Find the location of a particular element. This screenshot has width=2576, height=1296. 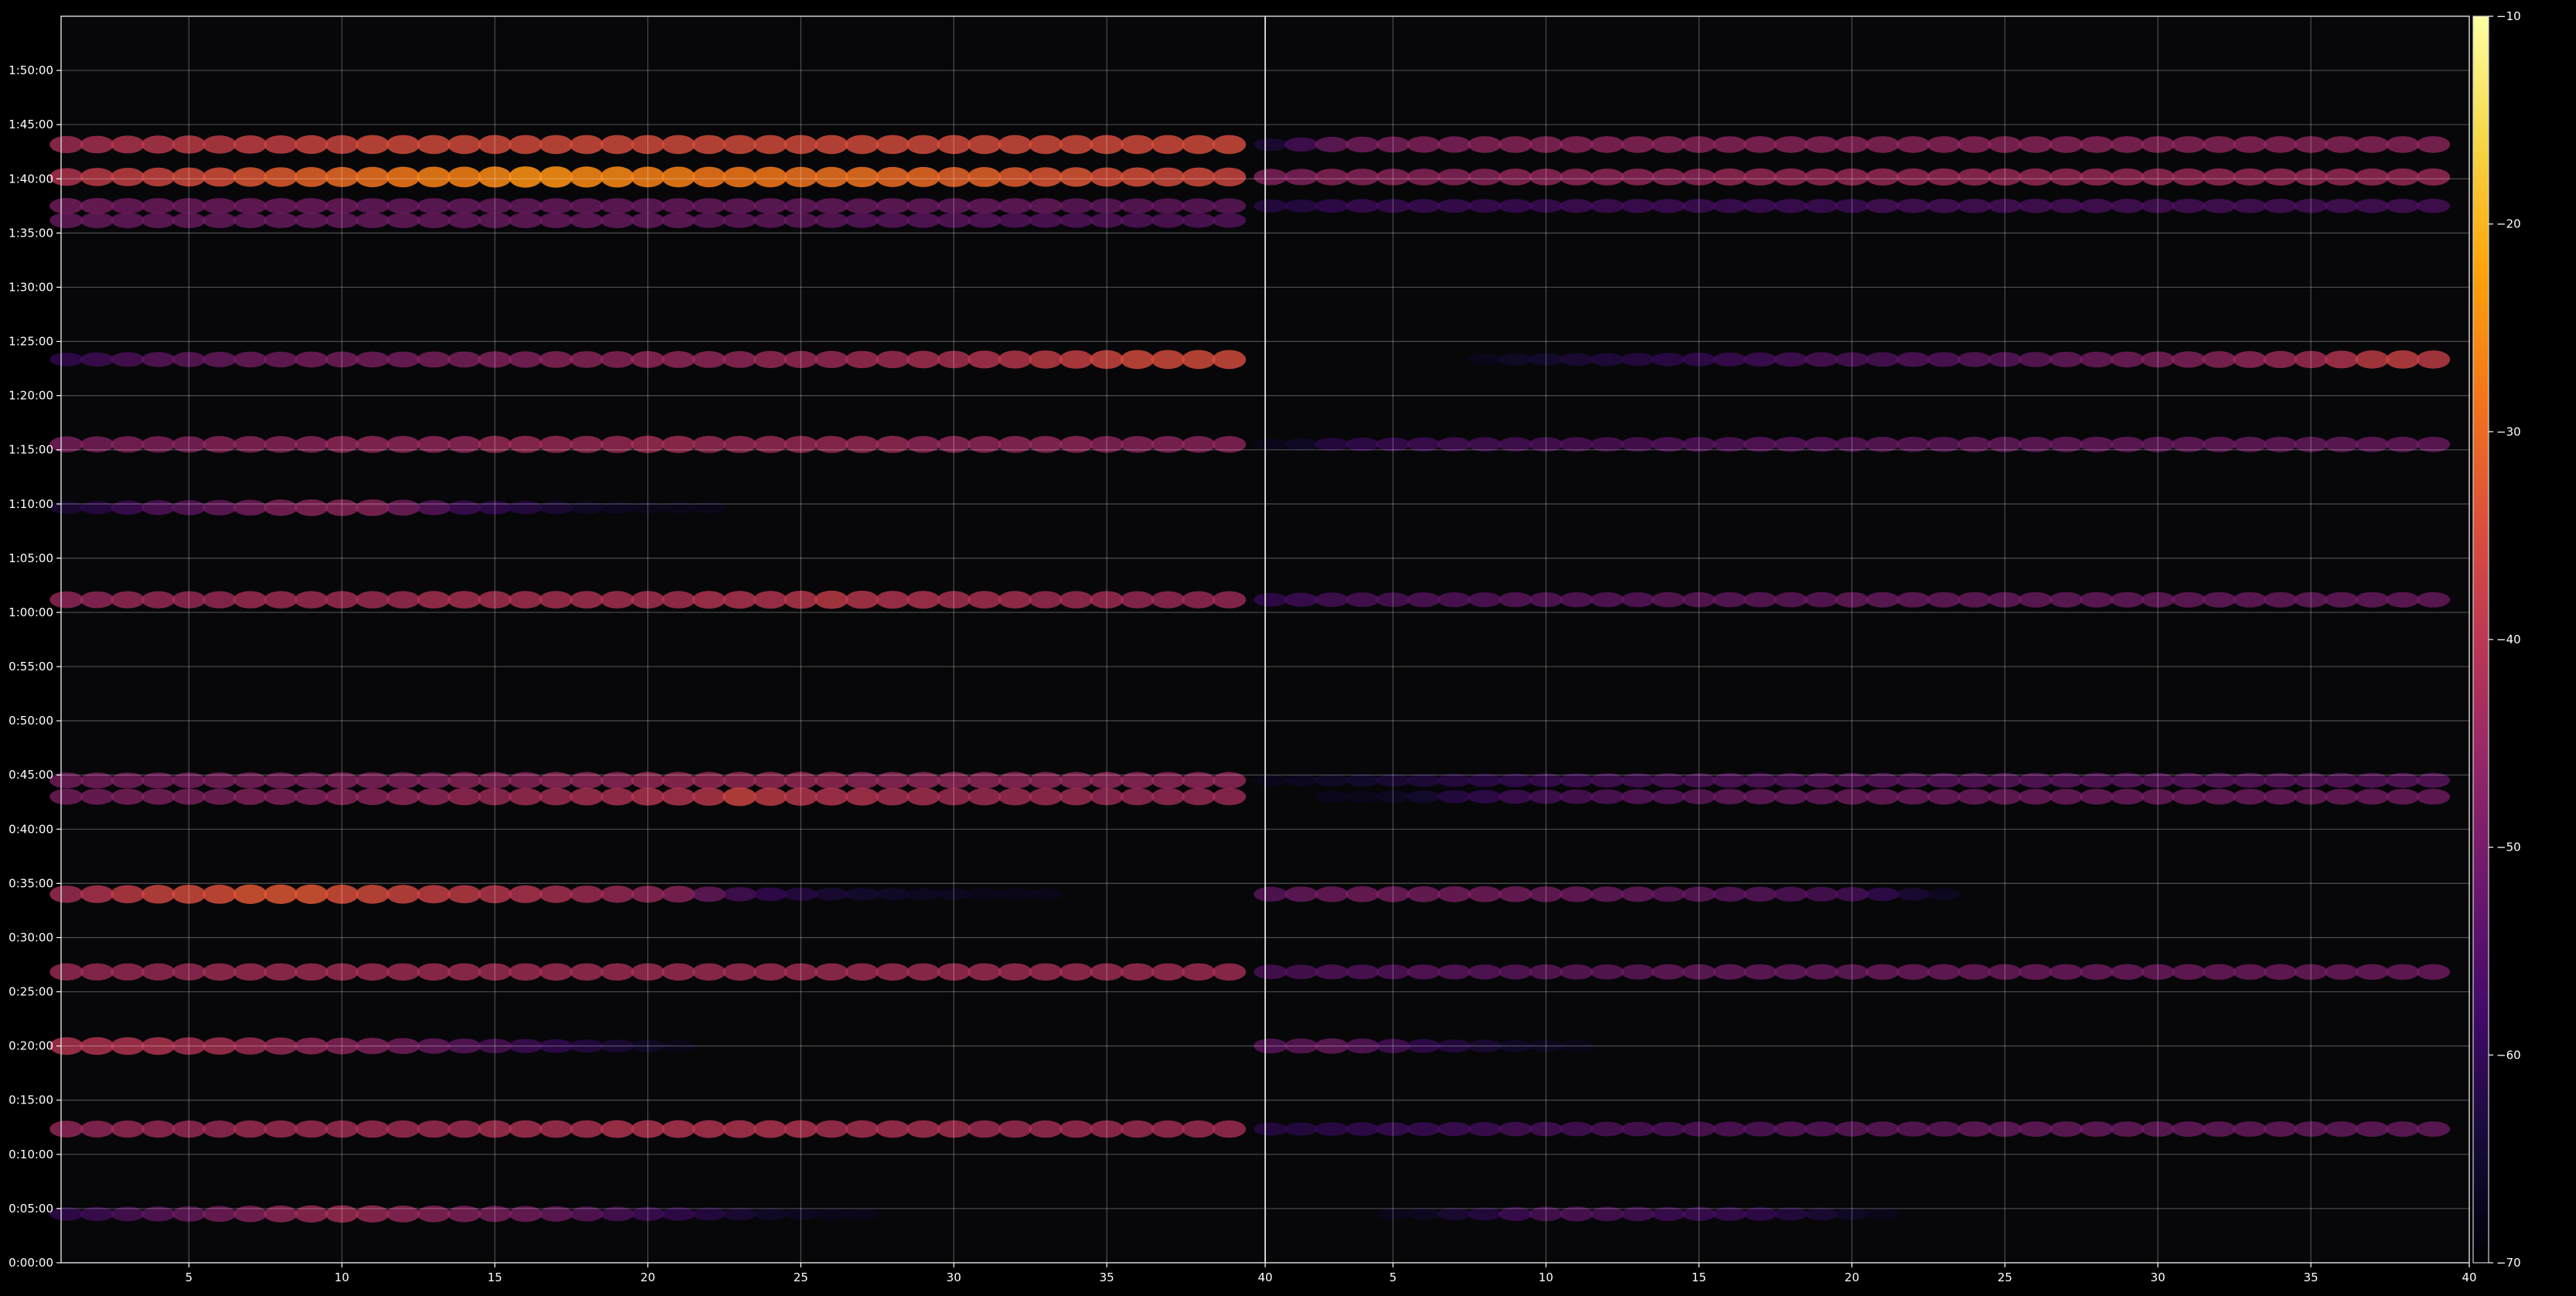

x-tick-label: 20 is located at coordinates (1851, 1277).